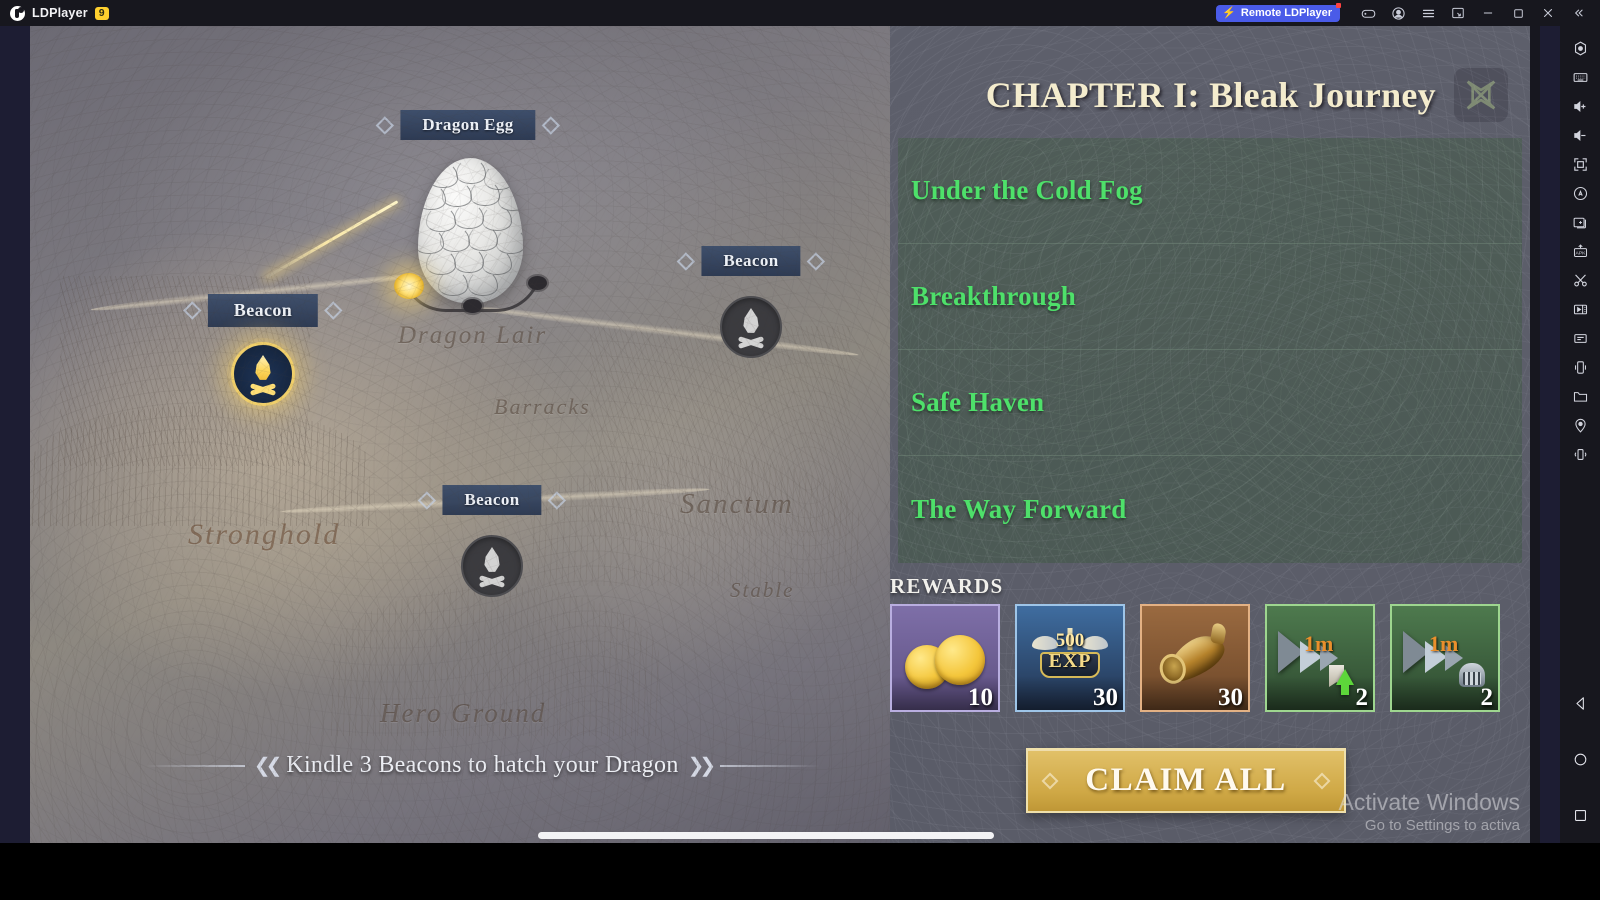  I want to click on volume-up-icon, so click(1580, 106).